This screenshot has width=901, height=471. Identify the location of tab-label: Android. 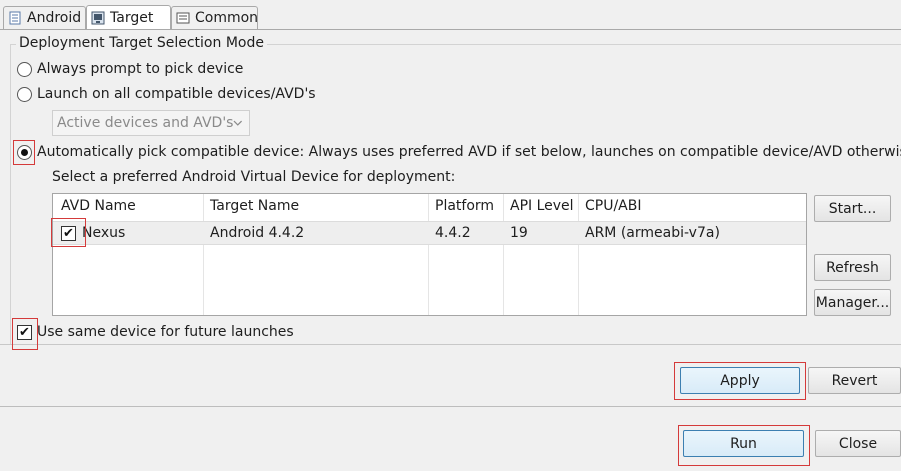
(54, 18).